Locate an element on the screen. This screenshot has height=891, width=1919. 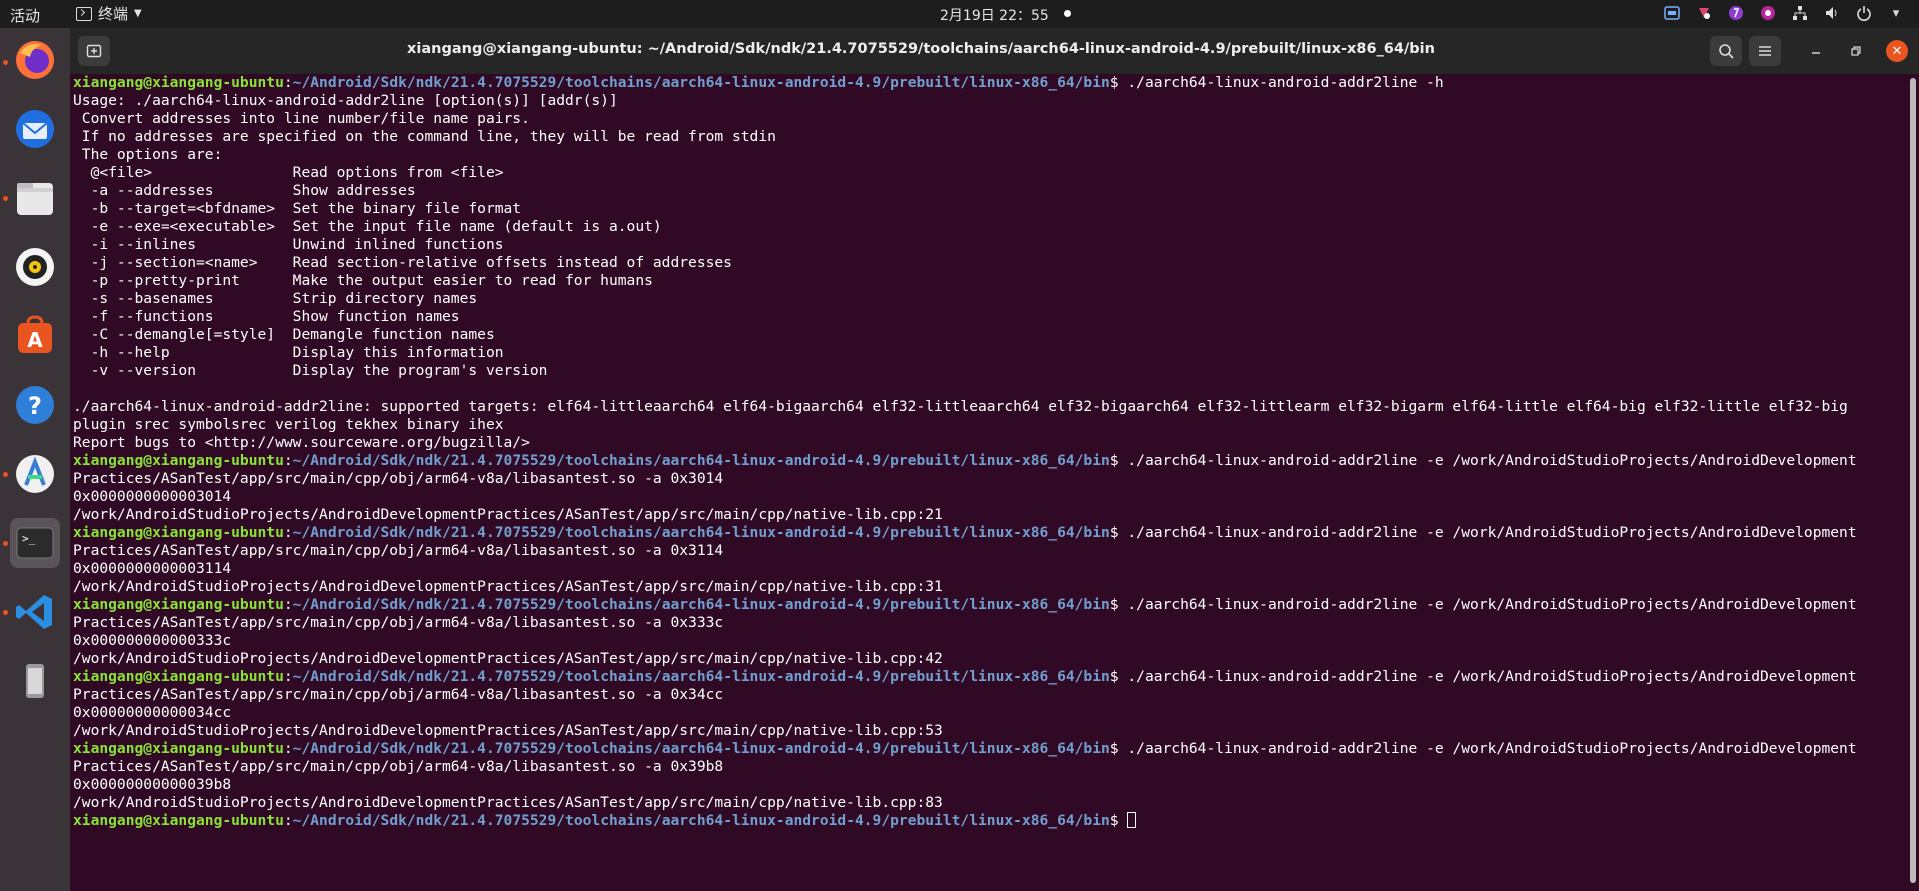
dock-thunderbird is located at coordinates (35, 129).